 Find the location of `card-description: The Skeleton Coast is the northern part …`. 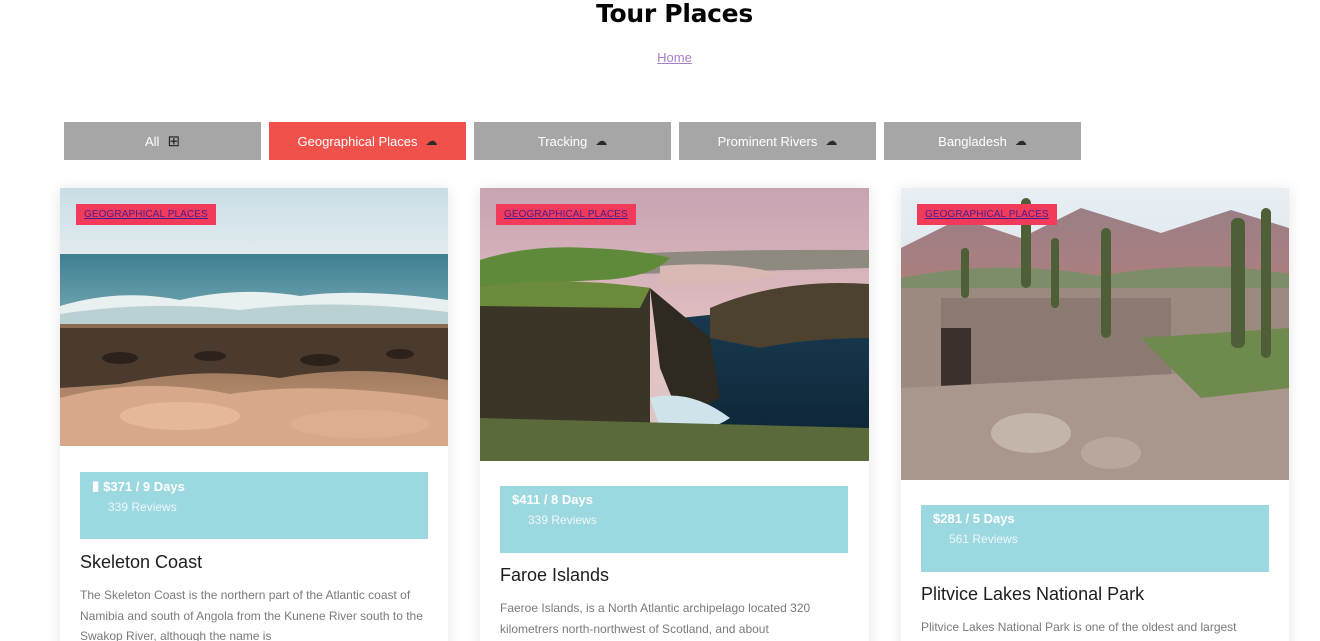

card-description: The Skeleton Coast is the northern part … is located at coordinates (251, 614).